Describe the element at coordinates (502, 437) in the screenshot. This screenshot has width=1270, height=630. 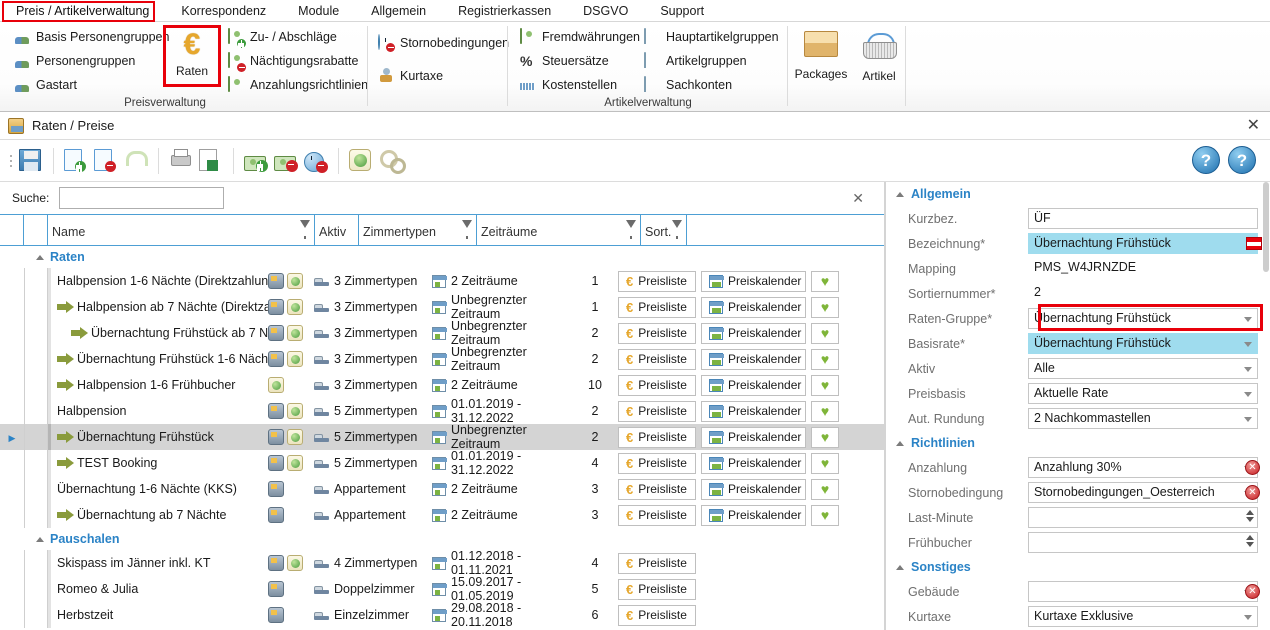
I see `cell-zeitraeume: Unbegrenzter Zeitraum` at that location.